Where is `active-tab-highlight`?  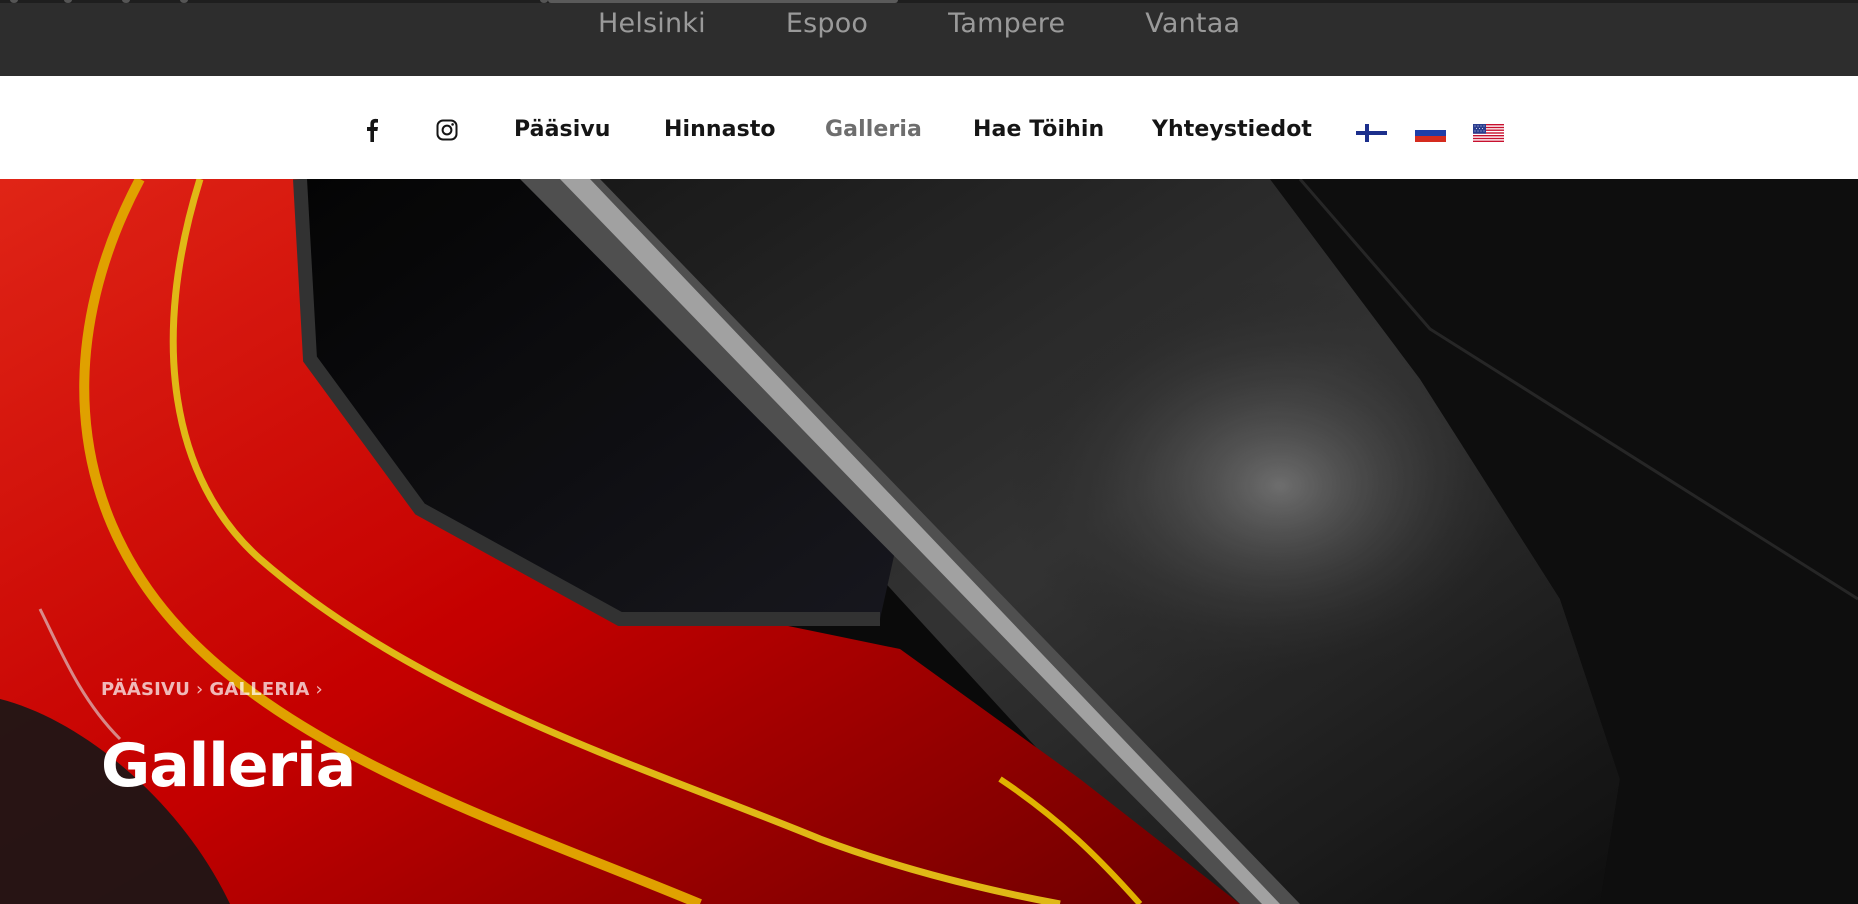
active-tab-highlight is located at coordinates (723, 1).